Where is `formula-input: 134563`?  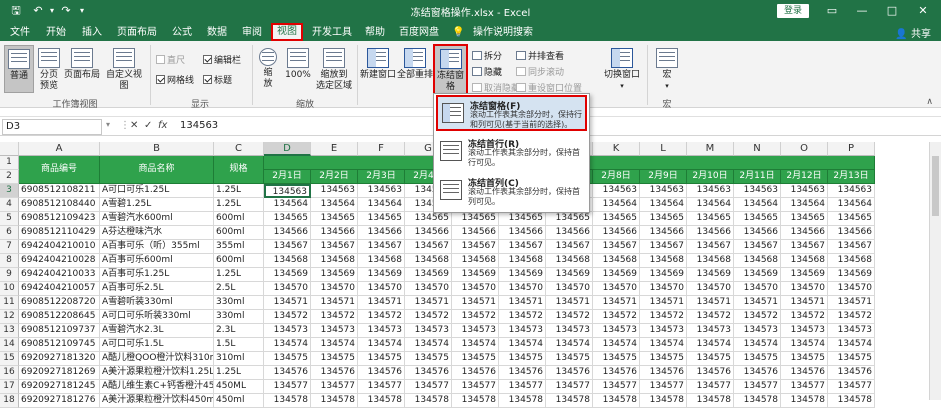
formula-input: 134563 is located at coordinates (199, 125).